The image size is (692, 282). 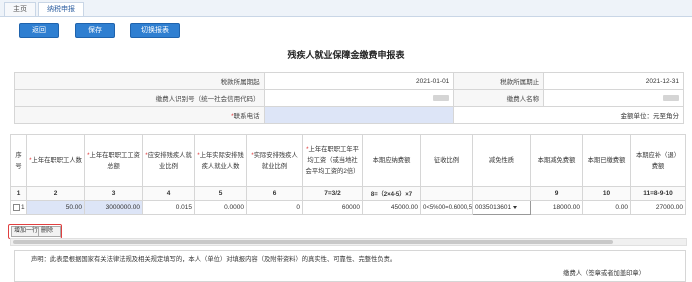 What do you see at coordinates (246, 116) in the screenshot?
I see `phone-label: 联系电话` at bounding box center [246, 116].